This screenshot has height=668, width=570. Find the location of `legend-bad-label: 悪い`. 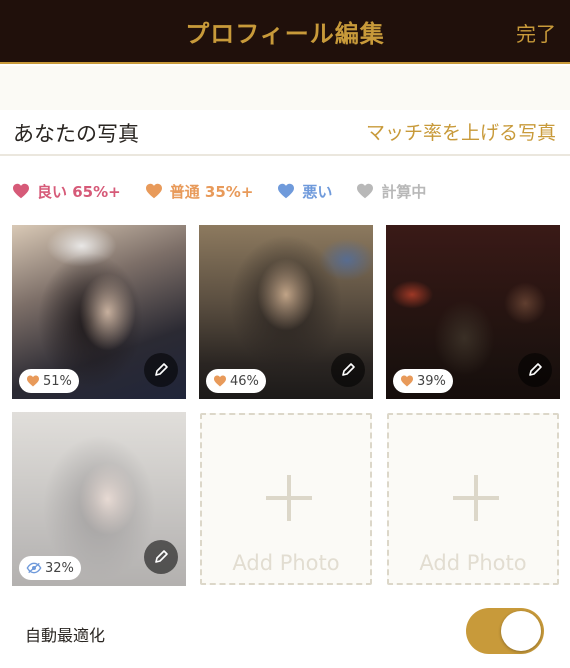

legend-bad-label: 悪い is located at coordinates (317, 191).